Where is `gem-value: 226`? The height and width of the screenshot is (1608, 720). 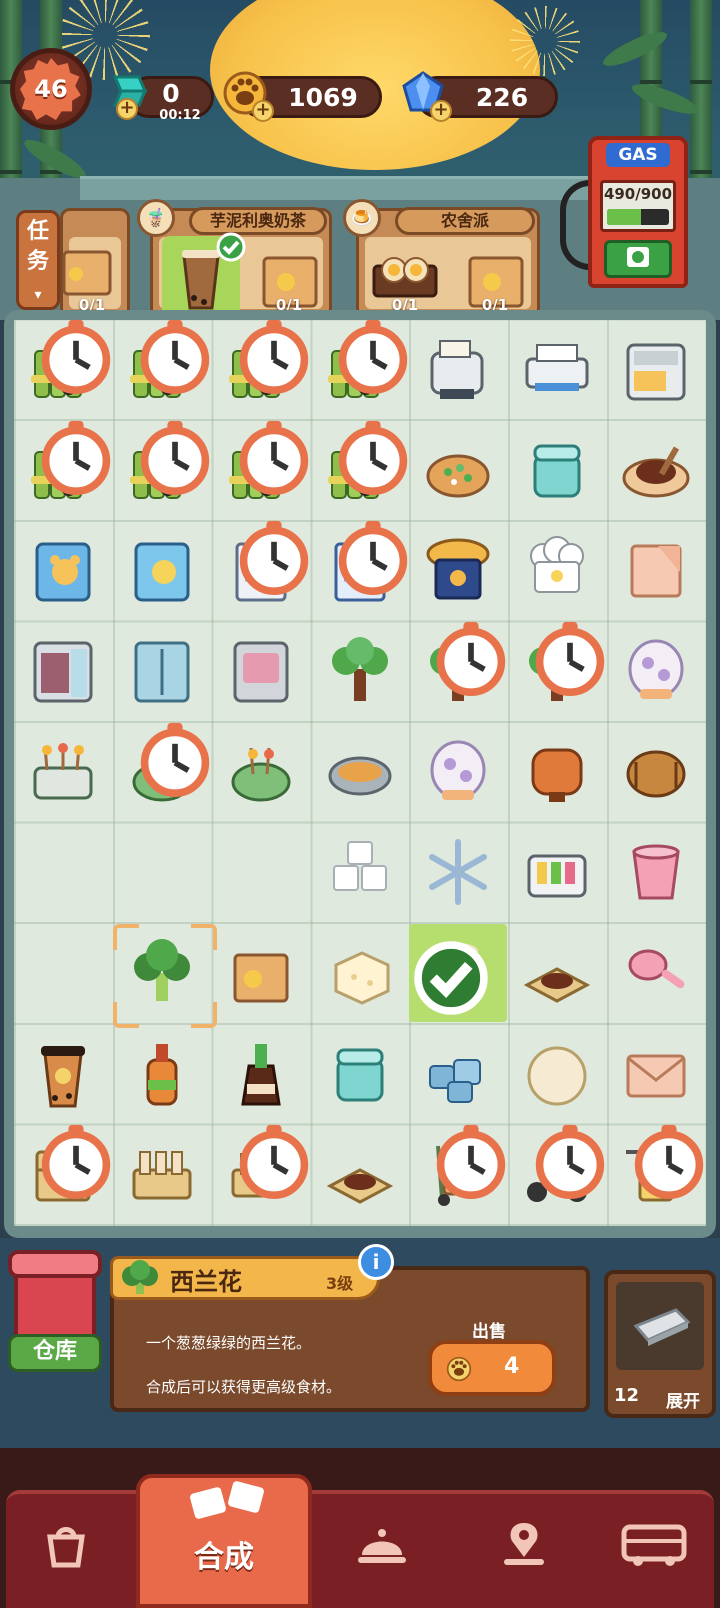 gem-value: 226 is located at coordinates (502, 97).